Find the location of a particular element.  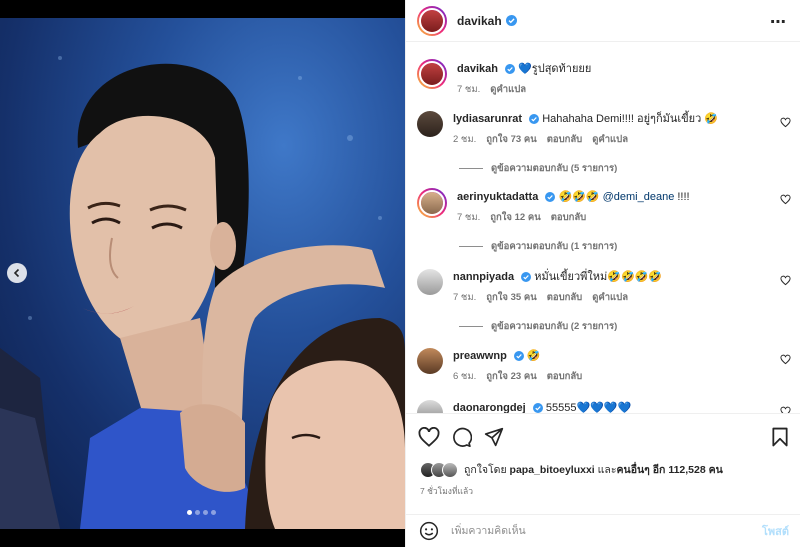

comment-username: preawwnp is located at coordinates (480, 356).